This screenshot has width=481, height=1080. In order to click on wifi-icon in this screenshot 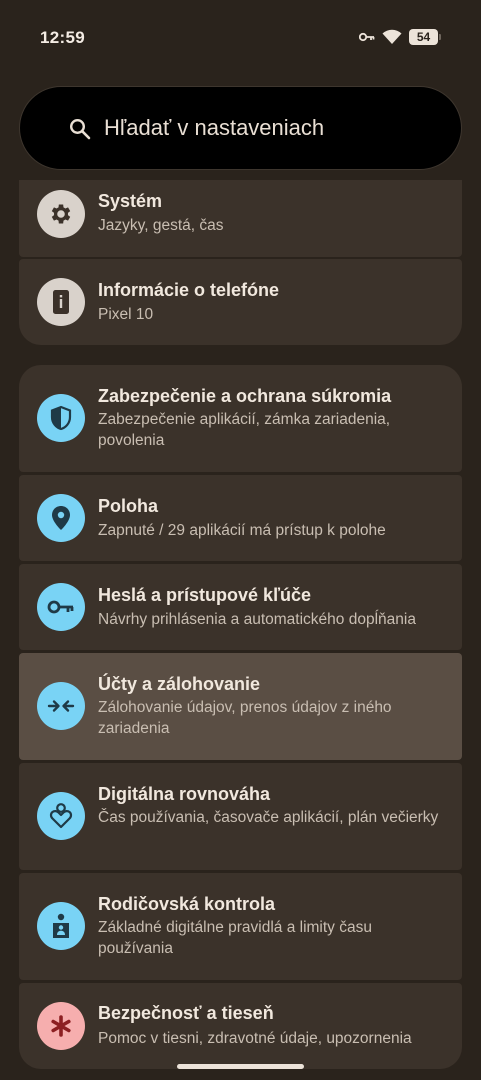, I will do `click(392, 37)`.